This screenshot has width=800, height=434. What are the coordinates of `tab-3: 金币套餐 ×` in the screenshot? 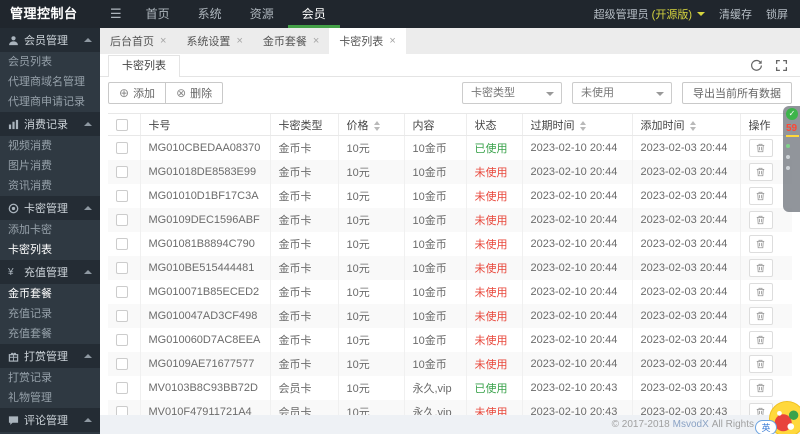 It's located at (291, 41).